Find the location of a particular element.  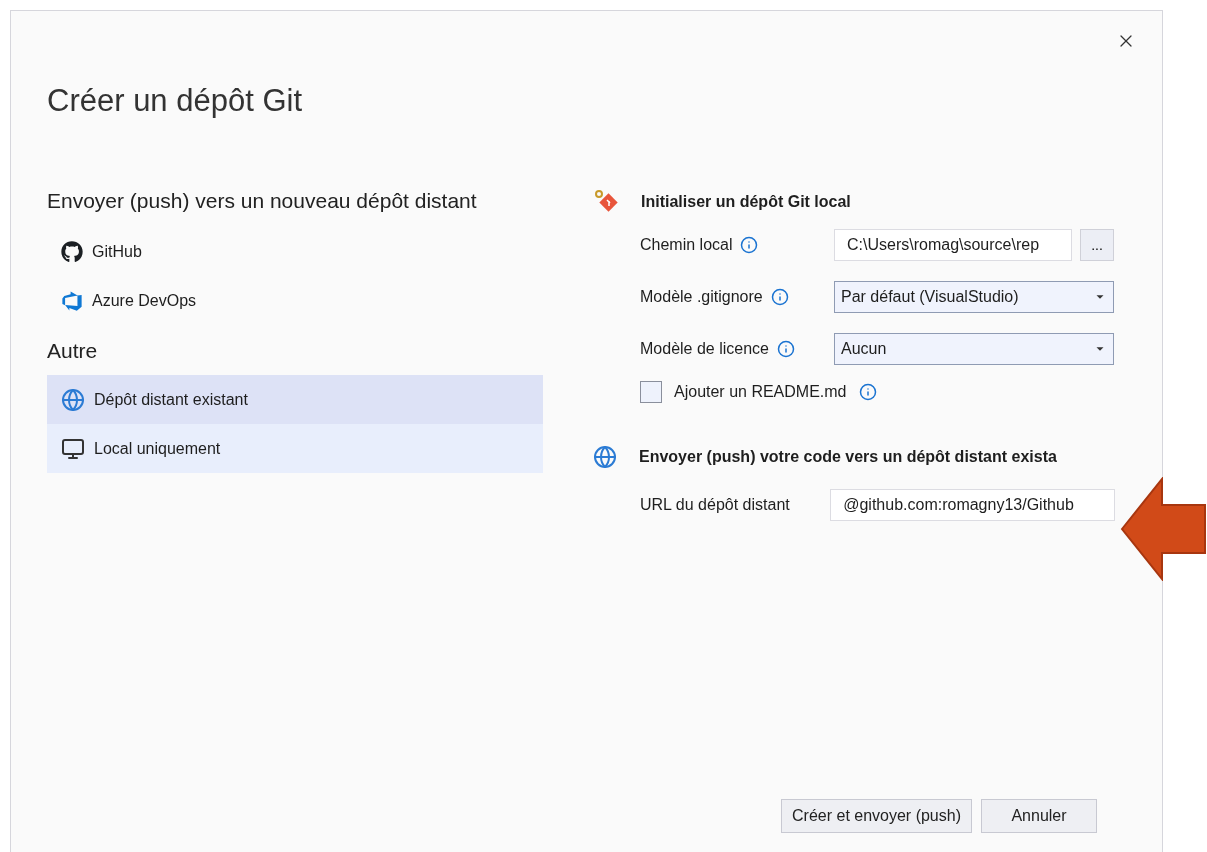

list-item: Azure DevOps is located at coordinates (295, 300).